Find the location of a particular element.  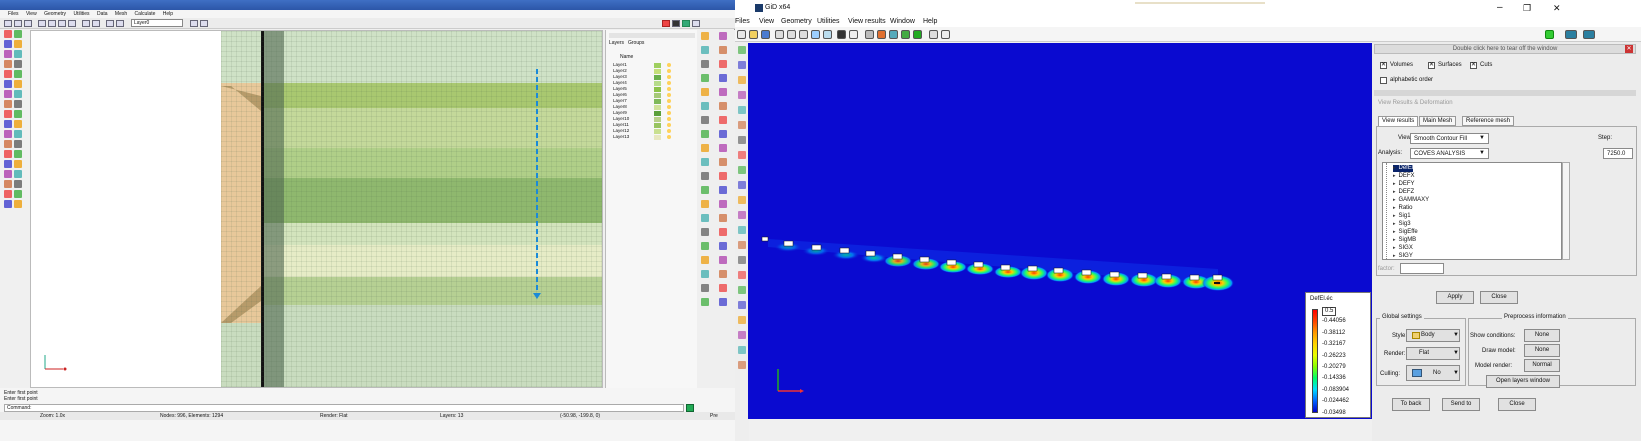

menu-window: Window is located at coordinates (902, 21).